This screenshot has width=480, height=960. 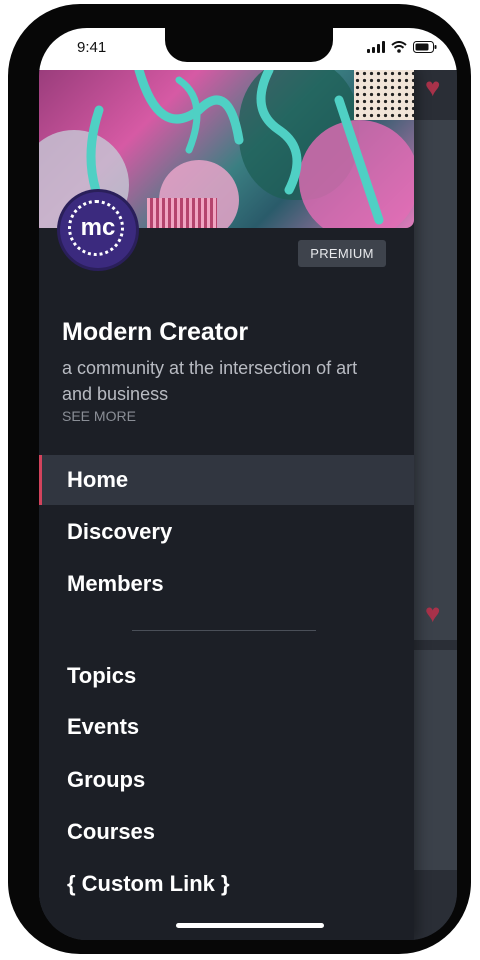 I want to click on see-more-link: SEE MORE, so click(x=99, y=416).